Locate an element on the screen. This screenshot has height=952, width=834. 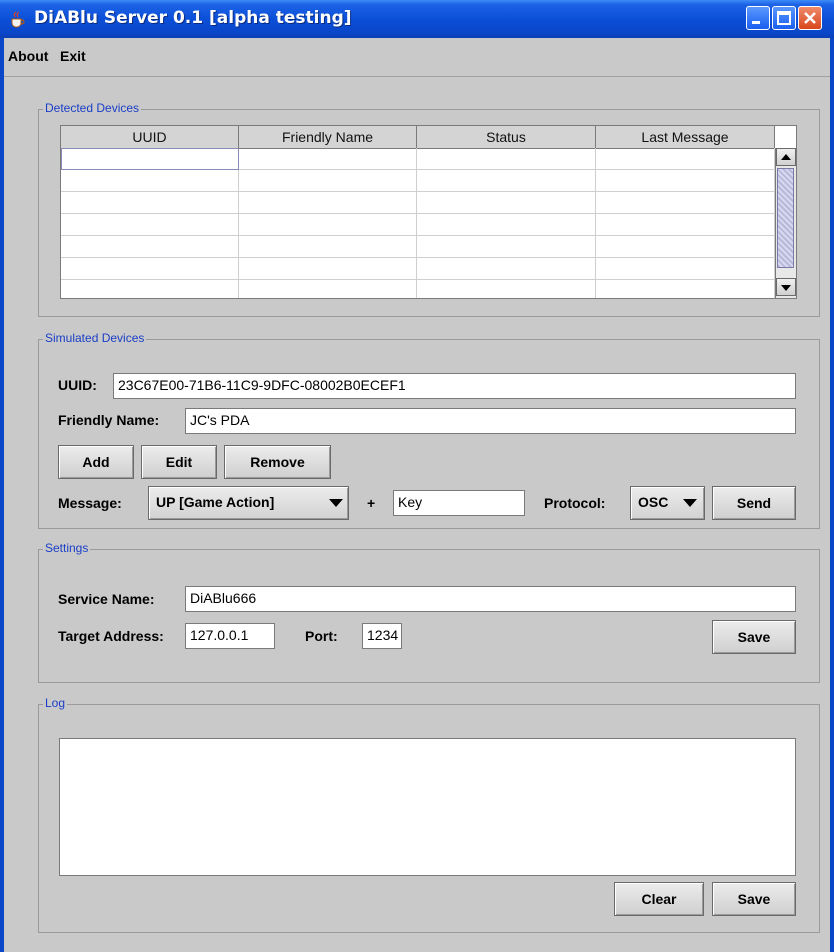
friendly-name-field: JC's PDA is located at coordinates (490, 421).